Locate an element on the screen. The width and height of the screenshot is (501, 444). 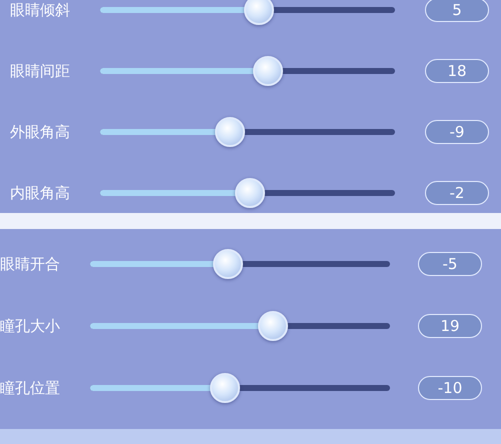
slider-label: 眼睛间距 is located at coordinates (40, 71).